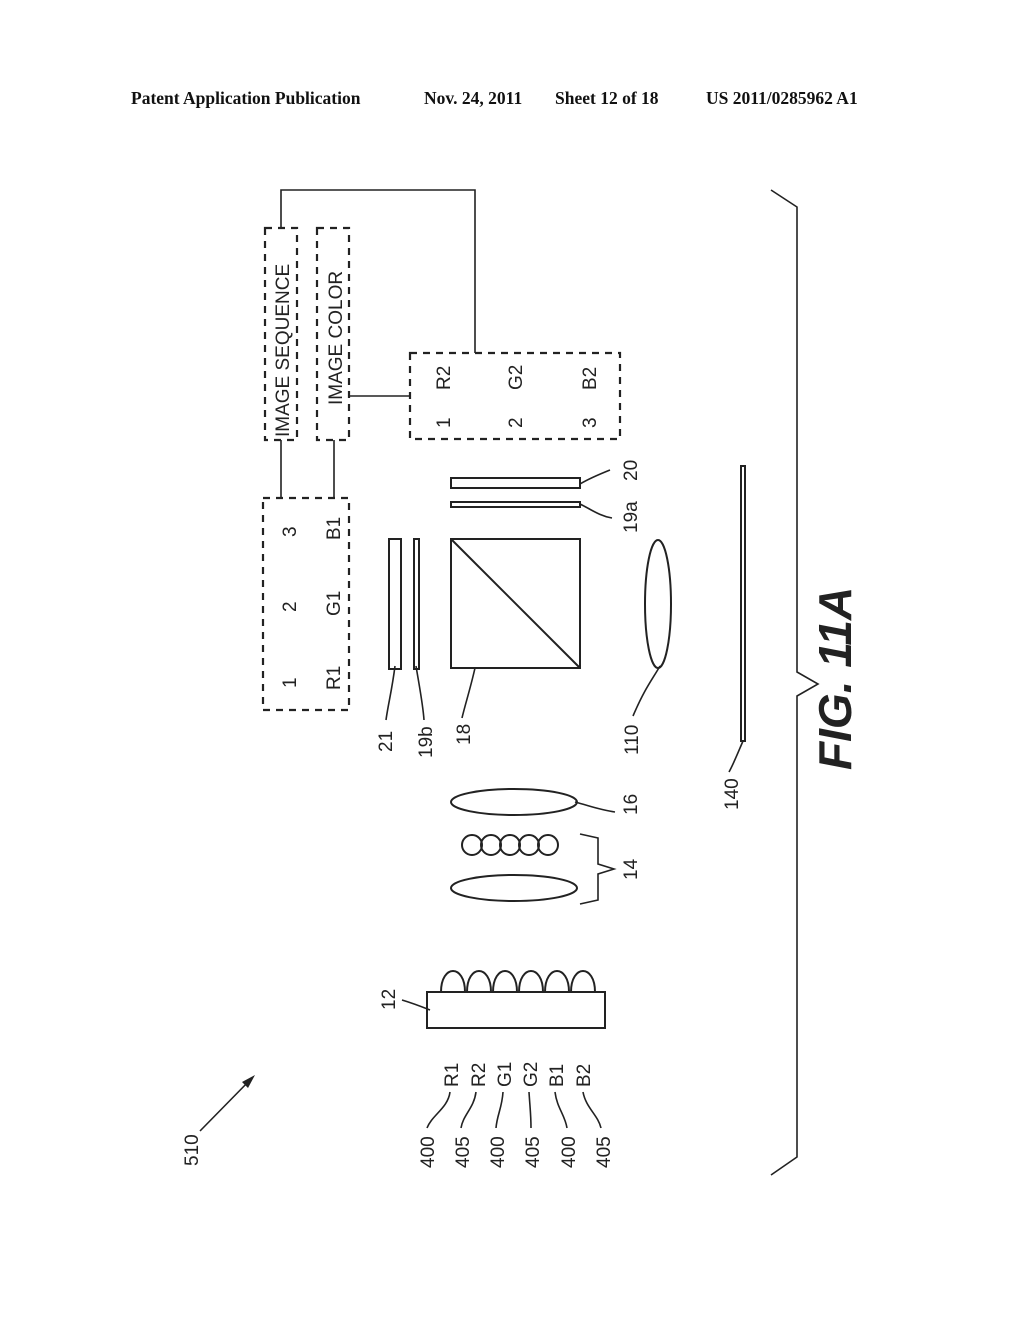 This screenshot has width=1024, height=1320. Describe the element at coordinates (426, 742) in the screenshot. I see `polarizer-19b-label: 19b` at that location.